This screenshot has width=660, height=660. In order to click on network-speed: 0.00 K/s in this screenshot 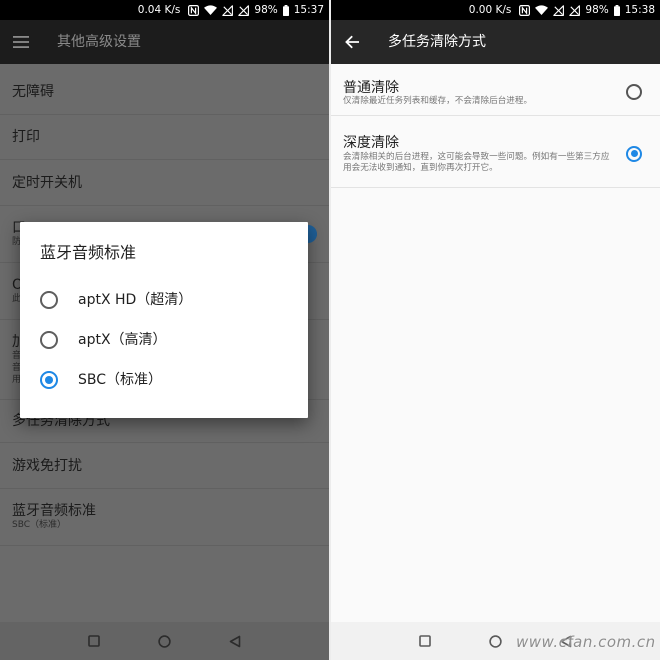, I will do `click(490, 10)`.